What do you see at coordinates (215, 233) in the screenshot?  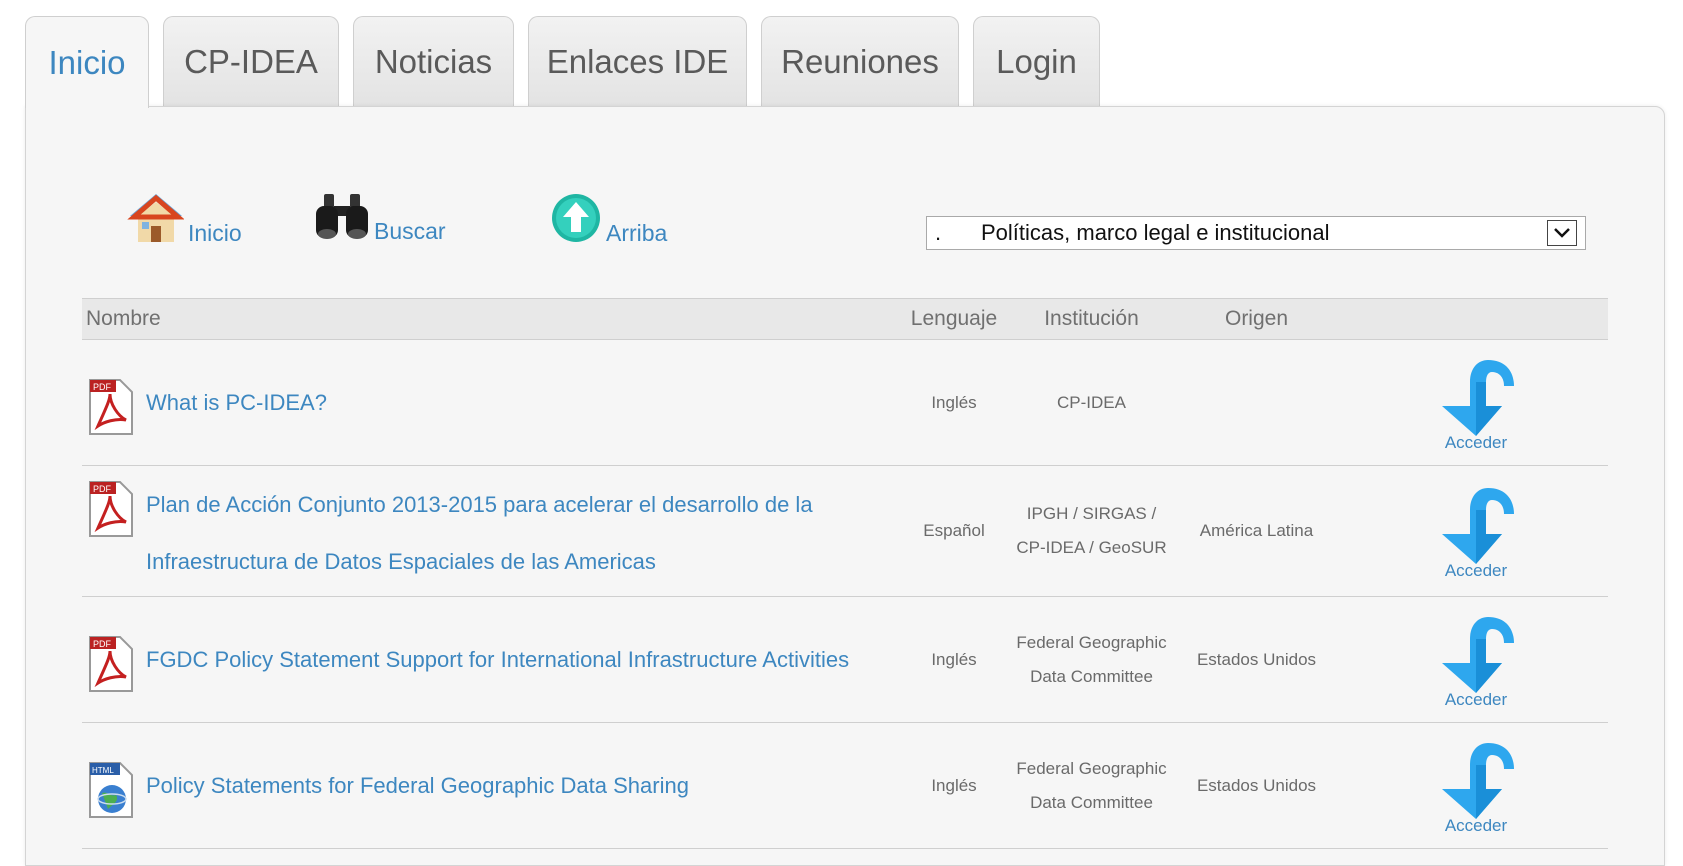 I see `home-label: Inicio` at bounding box center [215, 233].